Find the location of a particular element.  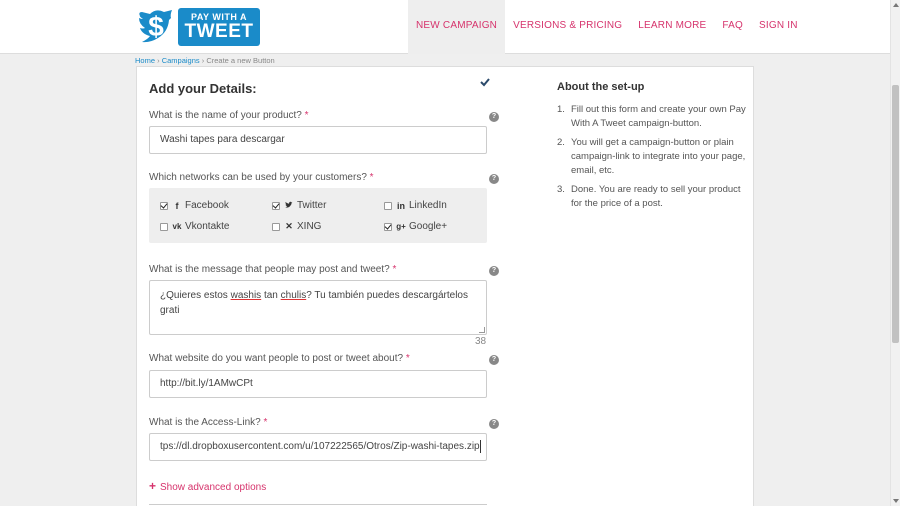

nav-new-campaign: NEW CAMPAIGN is located at coordinates (457, 27).